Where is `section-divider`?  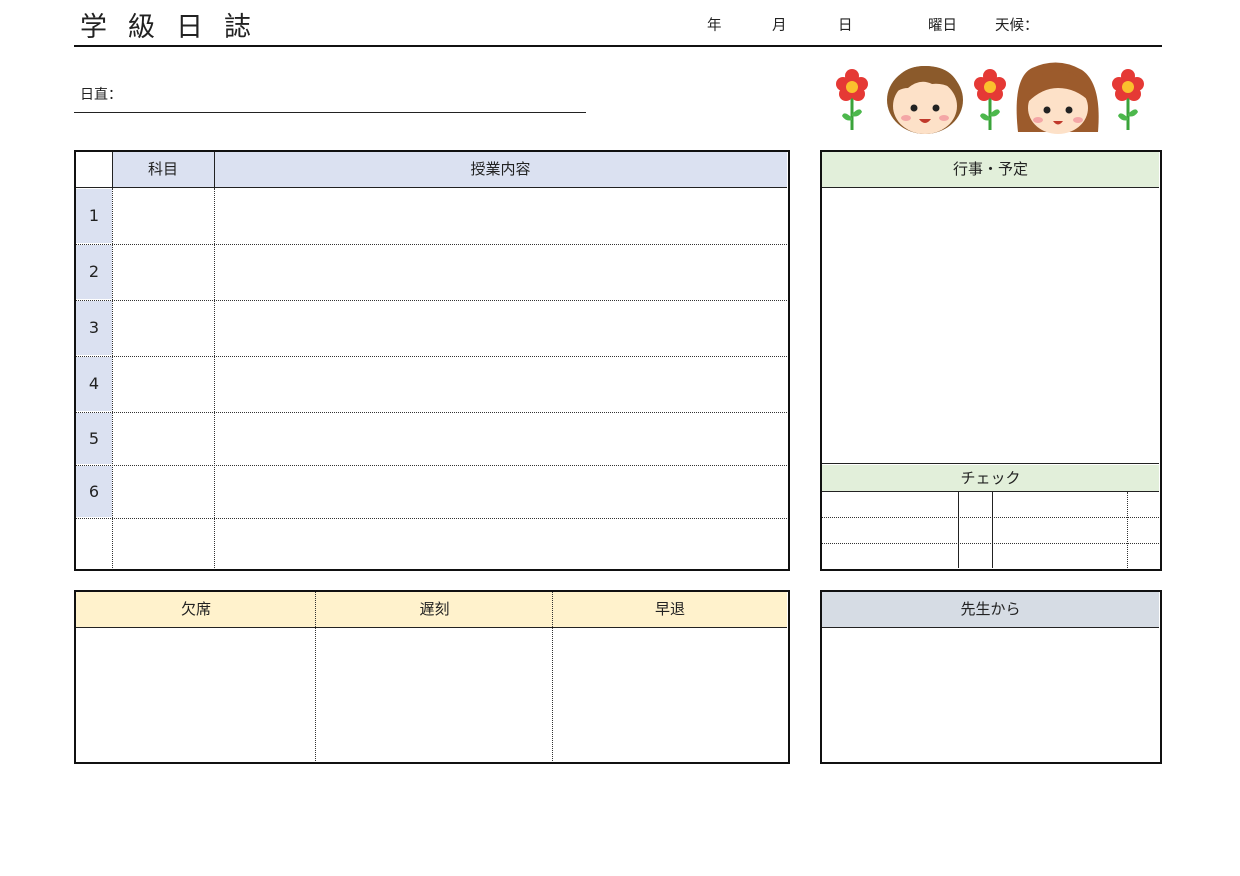 section-divider is located at coordinates (990, 463).